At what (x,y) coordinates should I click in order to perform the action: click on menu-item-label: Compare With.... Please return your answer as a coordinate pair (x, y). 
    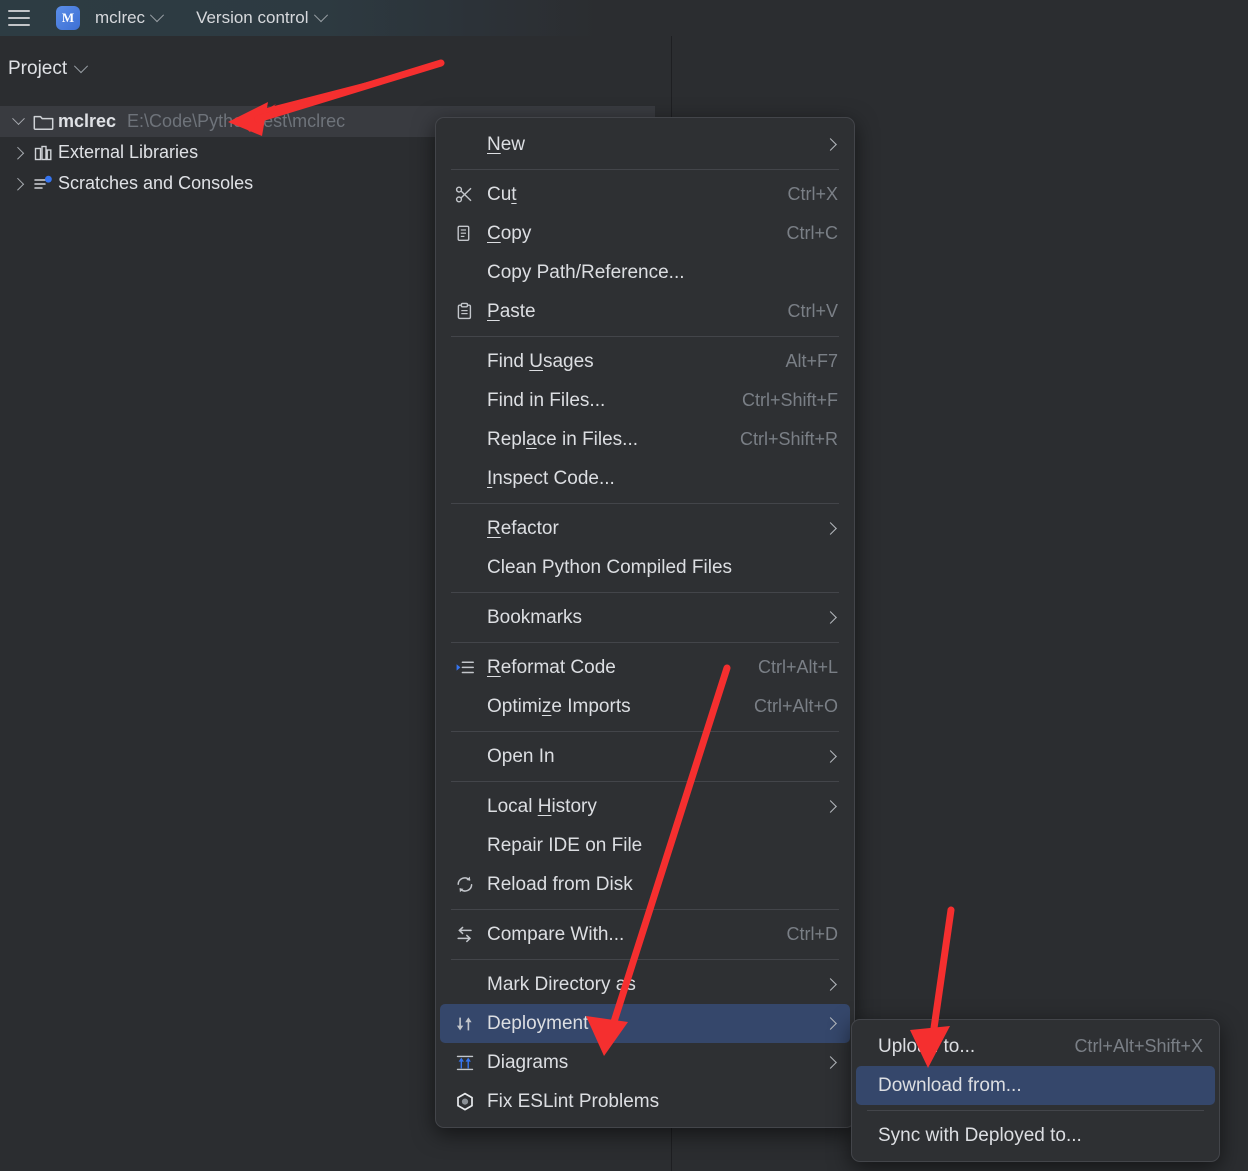
    Looking at the image, I should click on (556, 934).